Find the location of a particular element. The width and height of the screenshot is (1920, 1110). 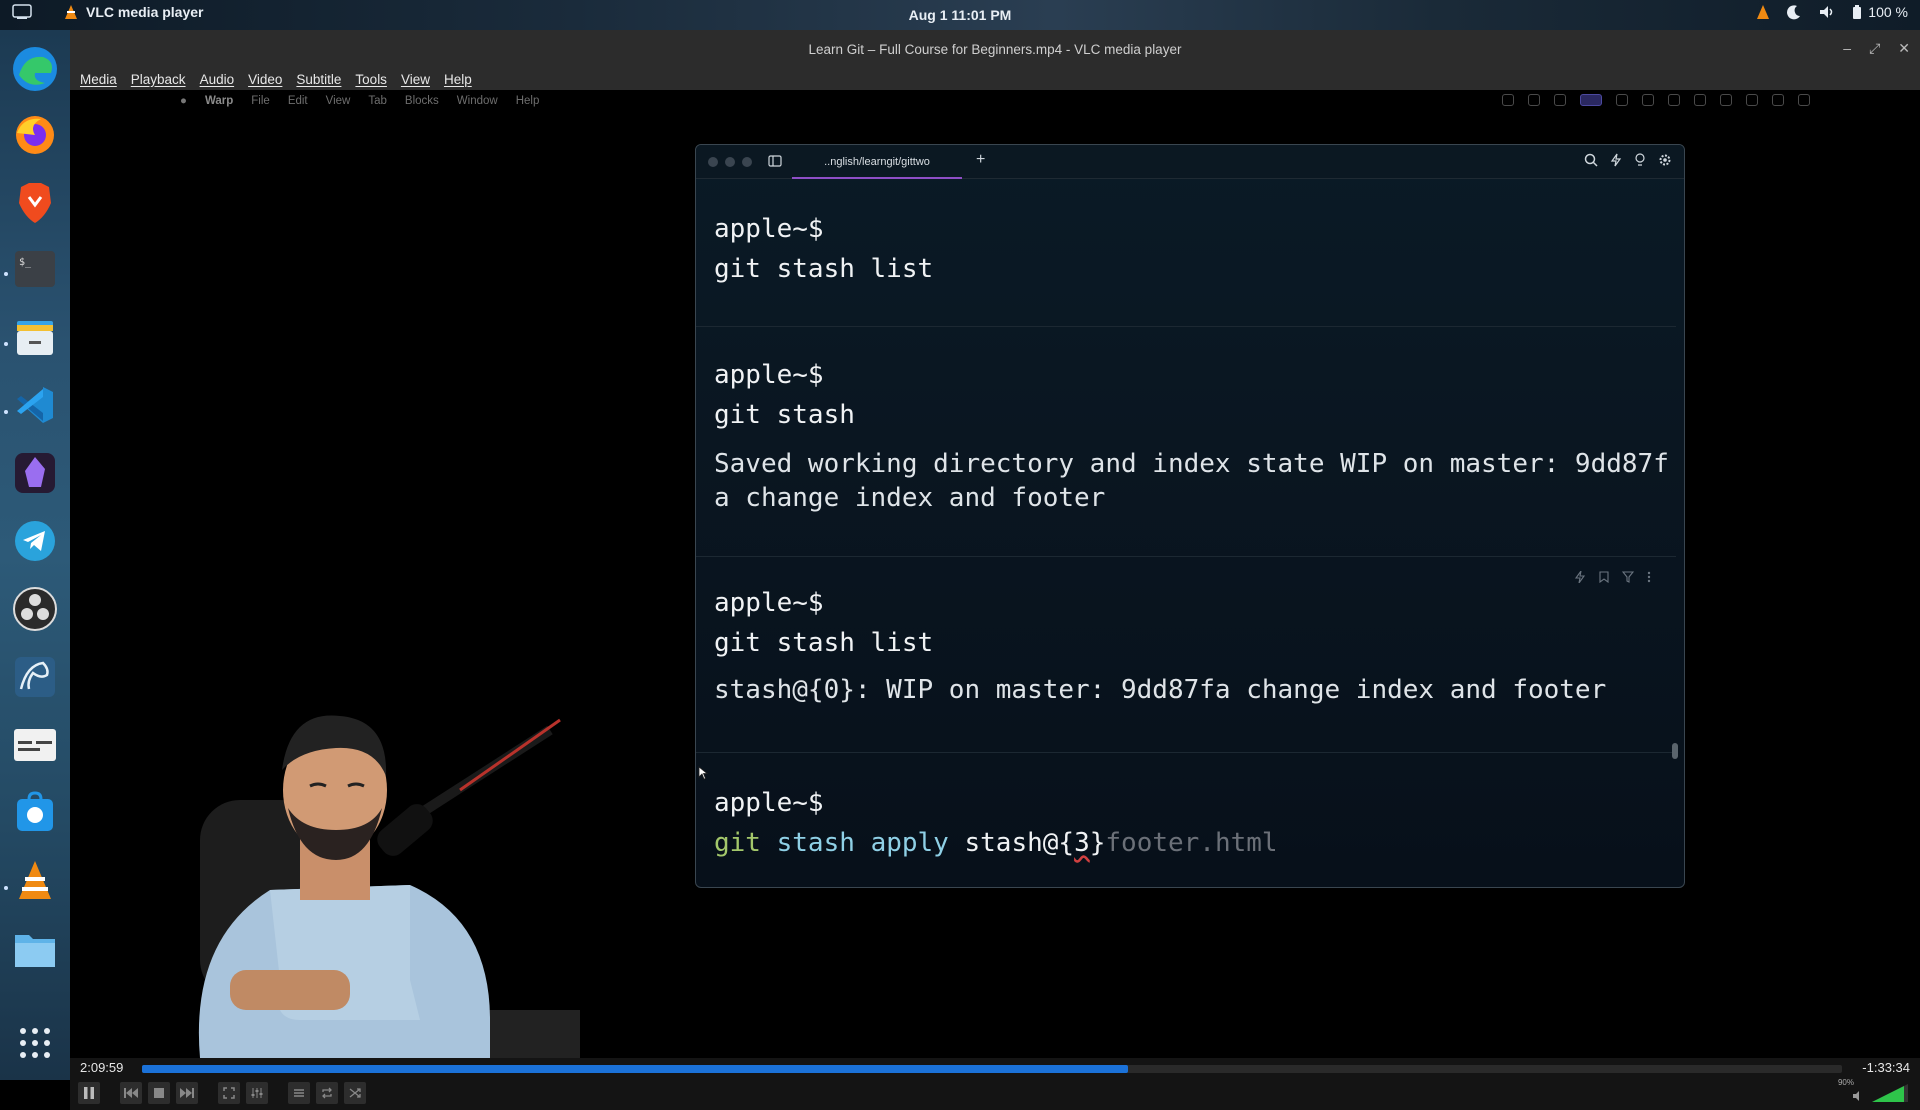

system-top-bar: VLC media player Aug 1 11:01 PM 100 % is located at coordinates (960, 15).